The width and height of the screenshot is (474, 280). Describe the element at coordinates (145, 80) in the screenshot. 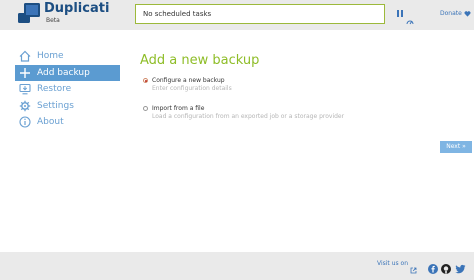

I see `radio-configure-new` at that location.